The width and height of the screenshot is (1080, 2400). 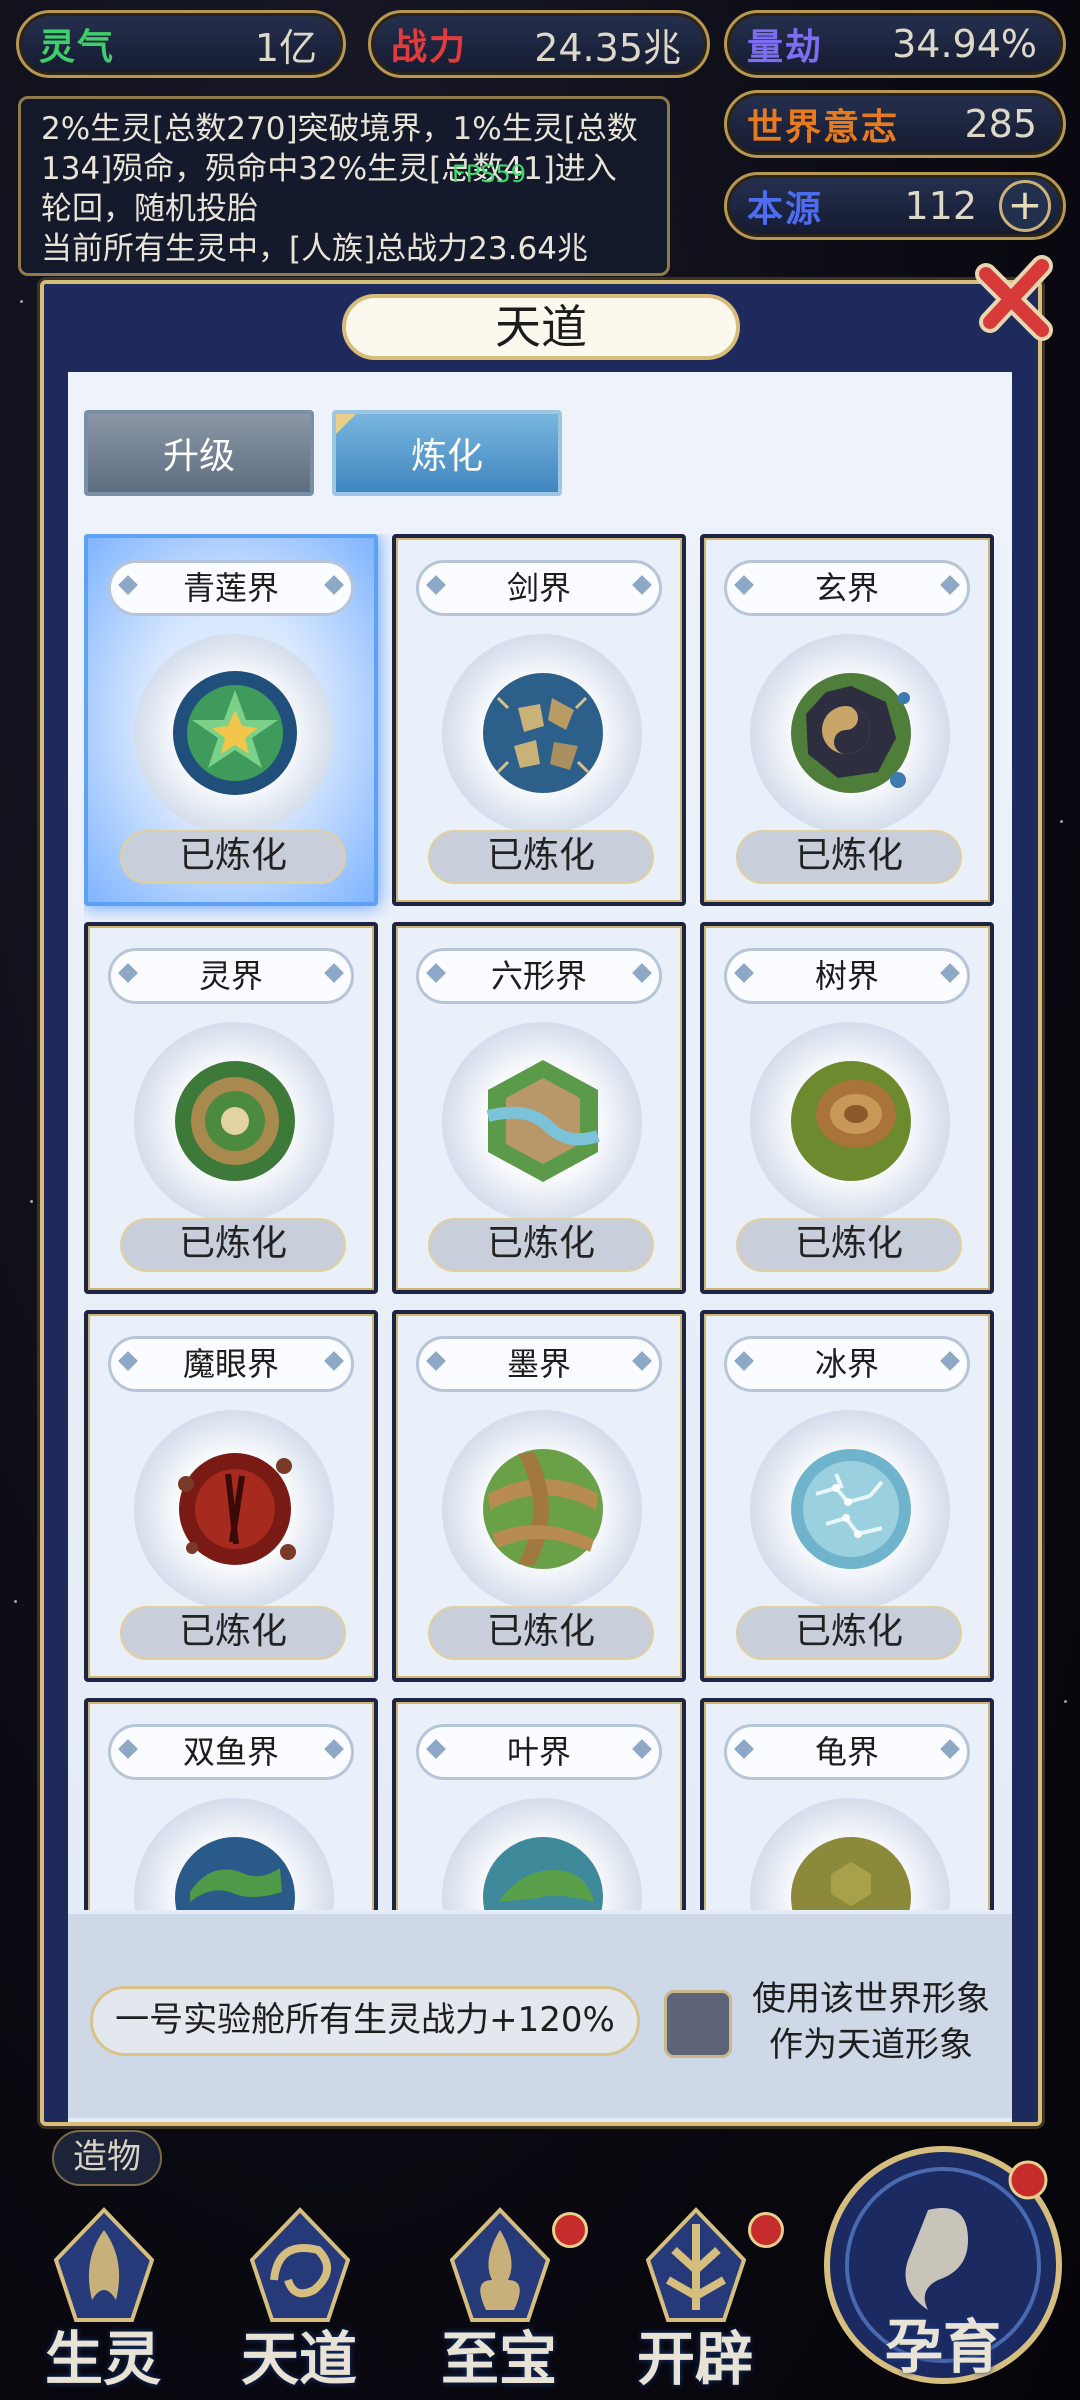 I want to click on tab-refine: 炼化, so click(x=447, y=453).